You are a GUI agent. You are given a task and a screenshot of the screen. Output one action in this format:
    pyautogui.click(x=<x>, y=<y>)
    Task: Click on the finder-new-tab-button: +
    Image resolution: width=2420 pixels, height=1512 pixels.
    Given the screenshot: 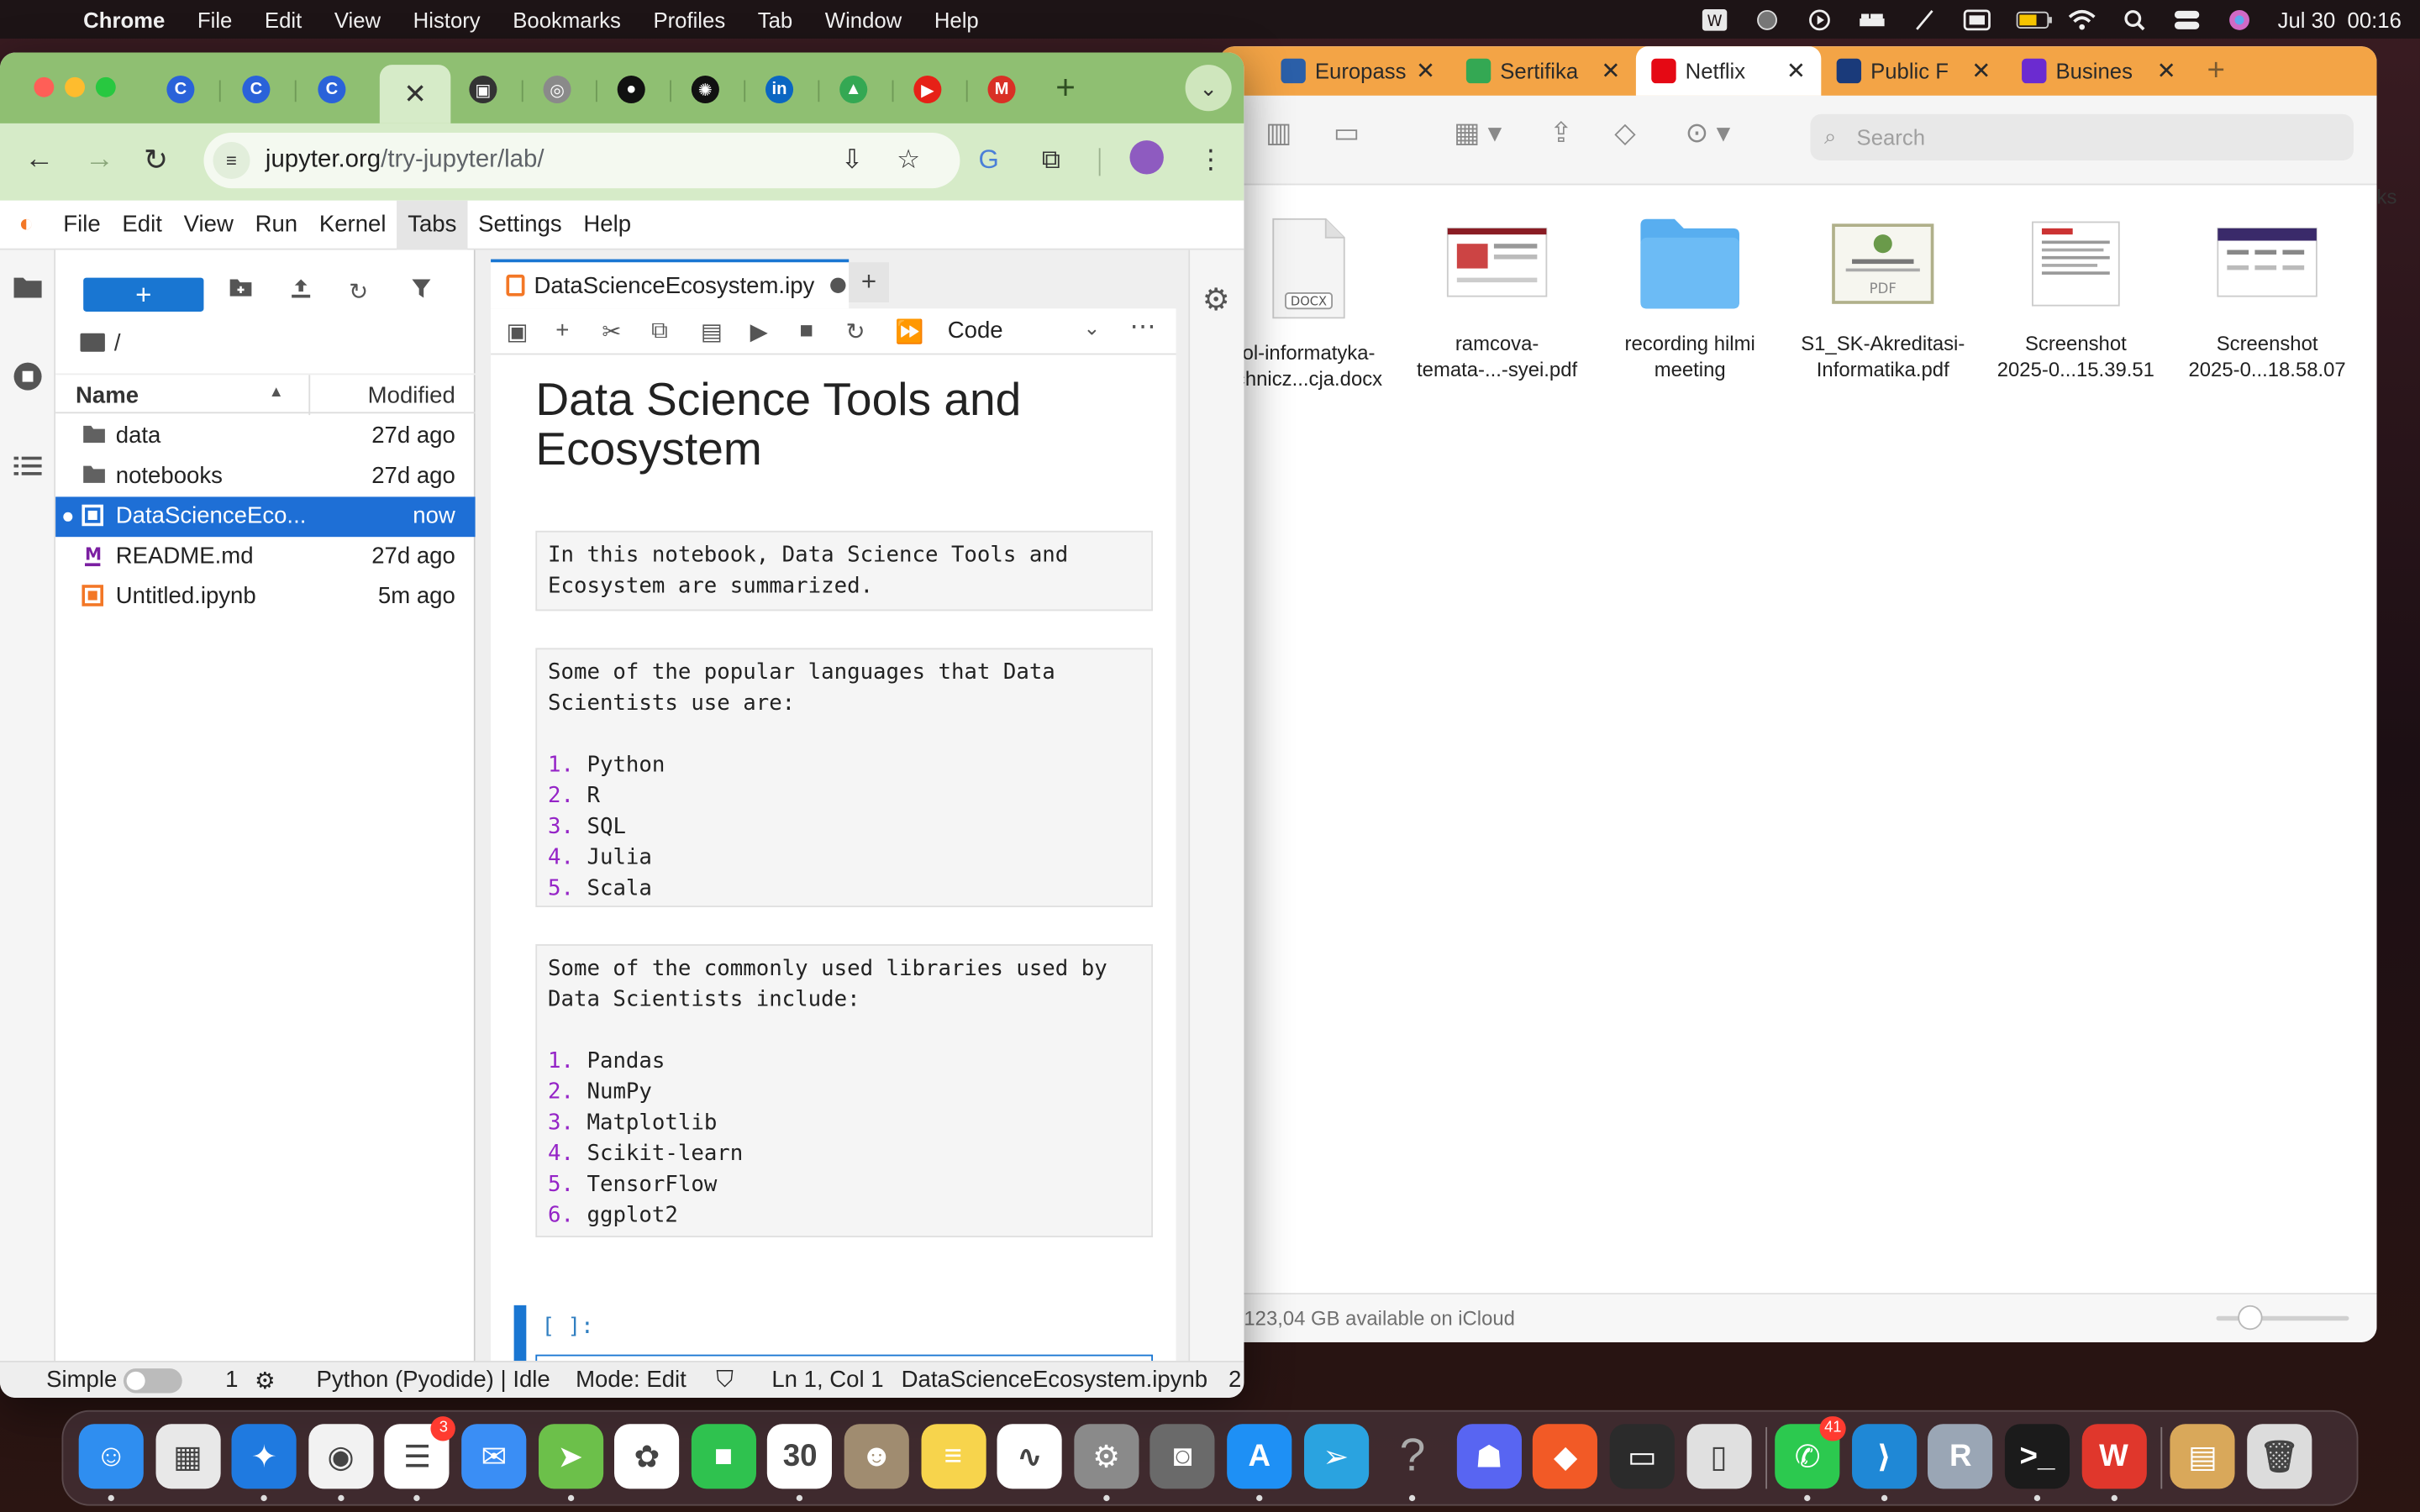 What is the action you would take?
    pyautogui.click(x=2222, y=71)
    